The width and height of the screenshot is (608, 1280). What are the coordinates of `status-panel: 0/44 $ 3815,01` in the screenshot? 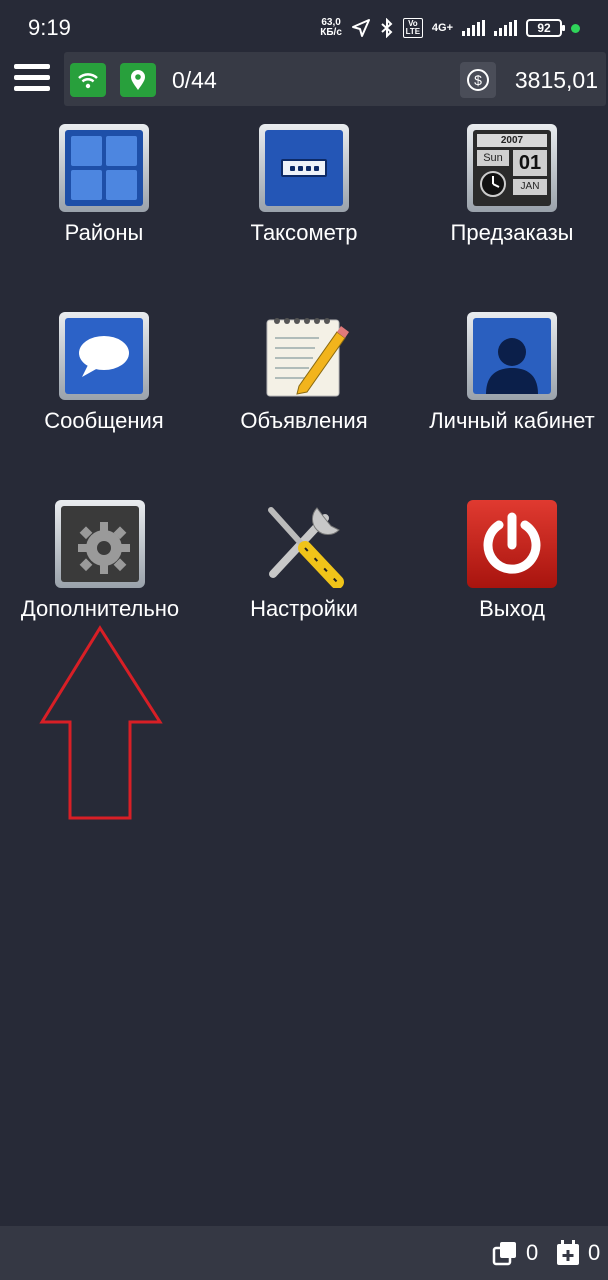 It's located at (335, 79).